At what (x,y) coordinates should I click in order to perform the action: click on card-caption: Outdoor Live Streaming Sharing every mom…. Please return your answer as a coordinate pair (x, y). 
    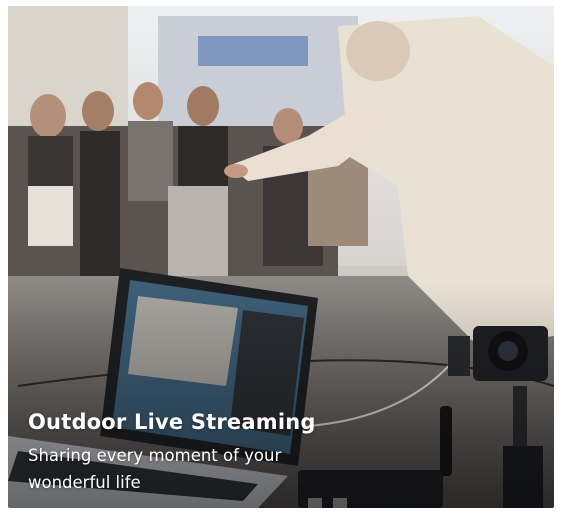
    Looking at the image, I should click on (188, 453).